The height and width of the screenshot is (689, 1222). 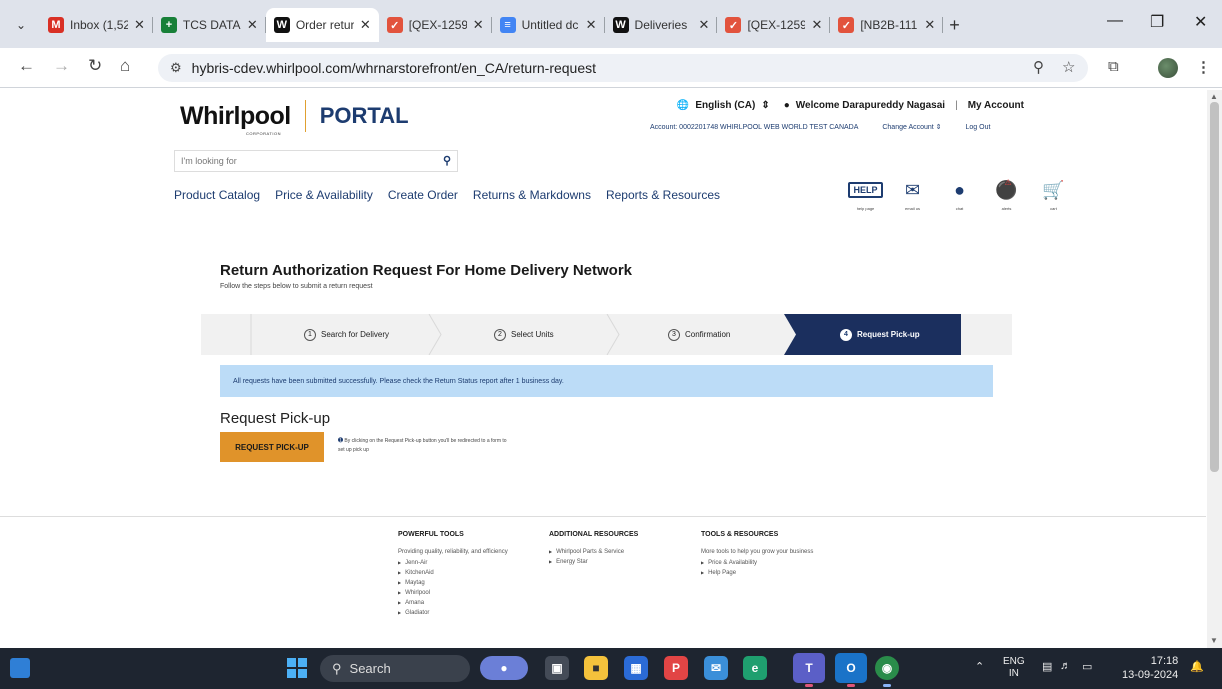 I want to click on taskbar-search: ⚲ Search, so click(x=395, y=668).